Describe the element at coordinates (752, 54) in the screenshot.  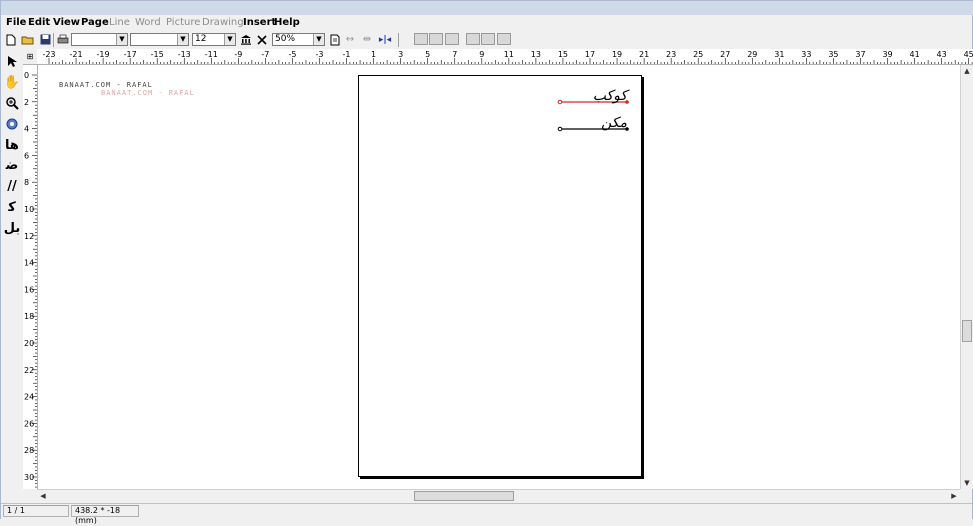
I see `ruler-tick-label: 29` at that location.